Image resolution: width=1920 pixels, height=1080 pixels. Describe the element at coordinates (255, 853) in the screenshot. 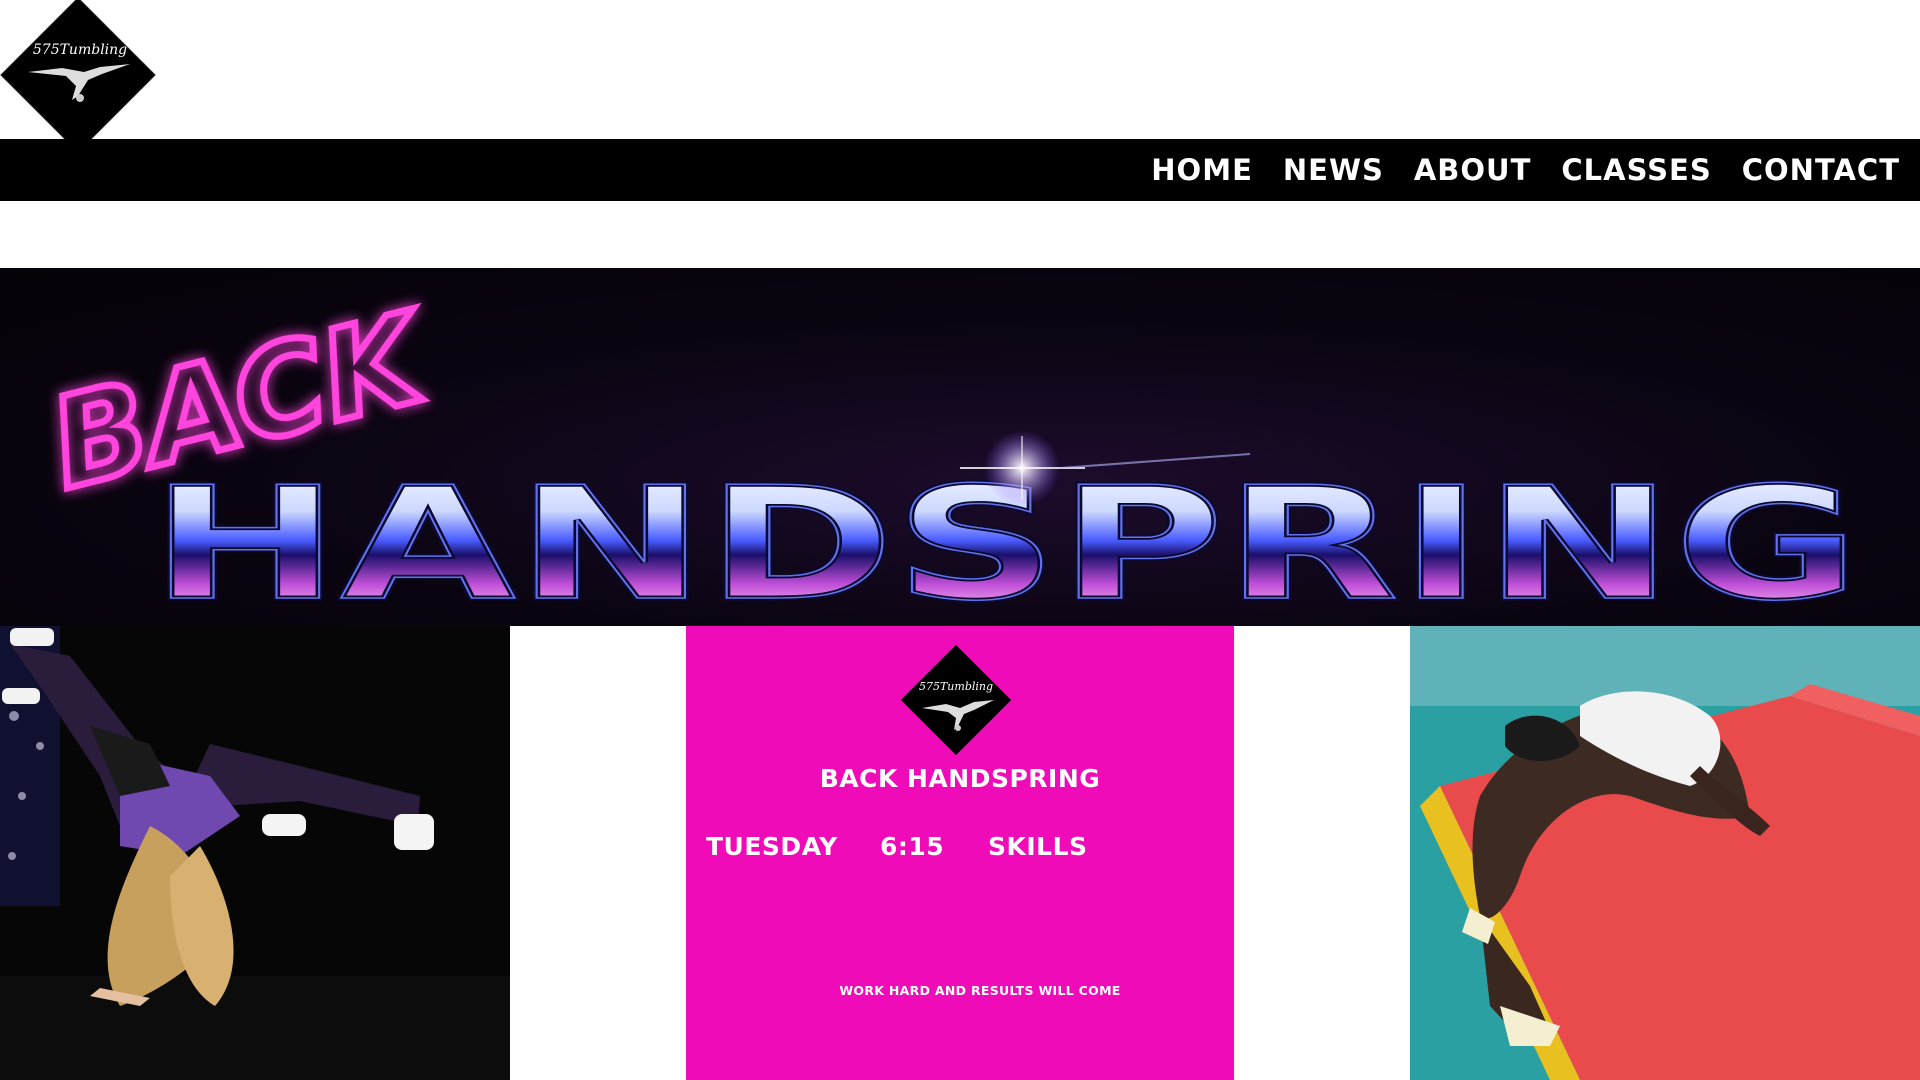

I see `cheerleaders-photo` at that location.